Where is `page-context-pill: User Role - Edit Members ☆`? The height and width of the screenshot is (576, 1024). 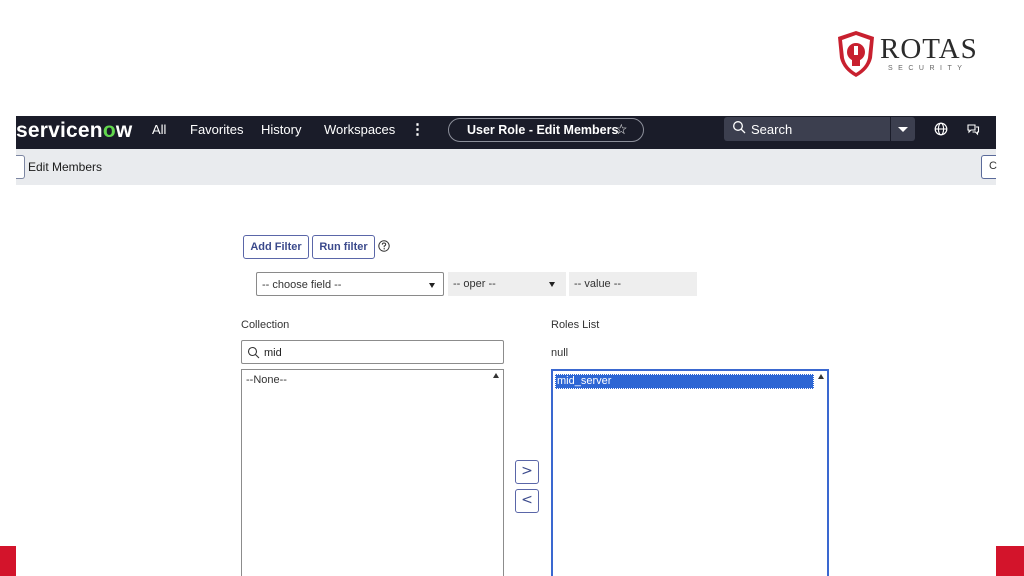
page-context-pill: User Role - Edit Members ☆ is located at coordinates (546, 130).